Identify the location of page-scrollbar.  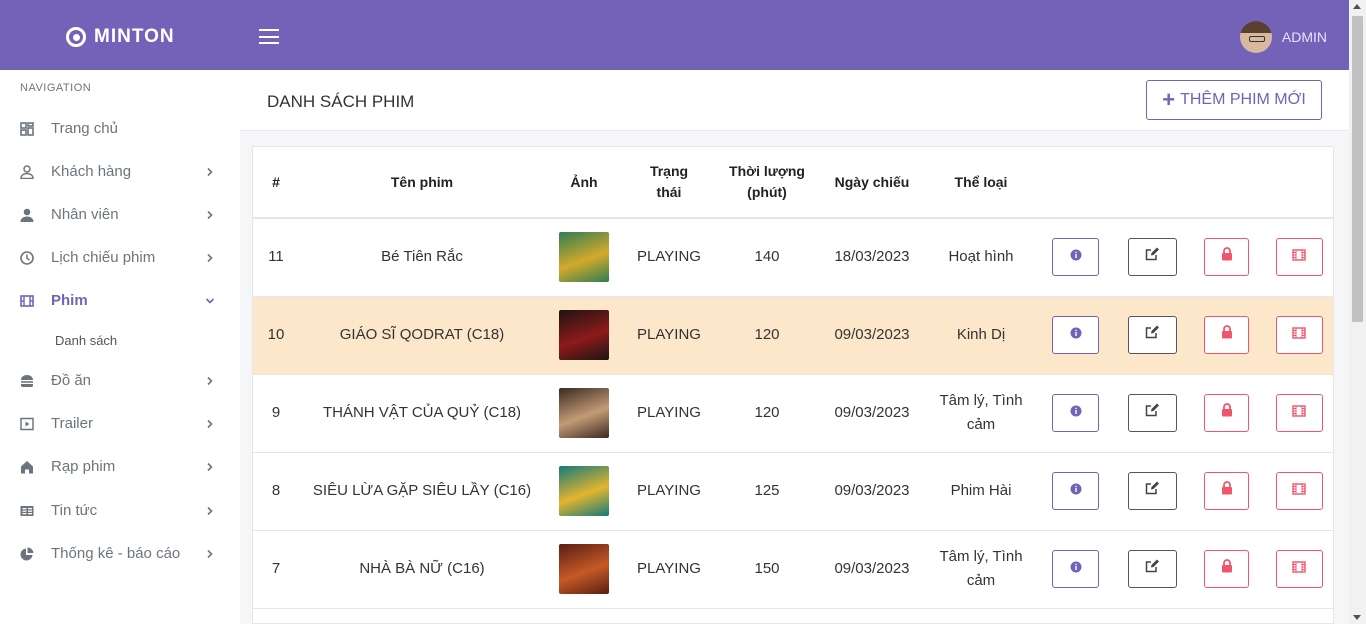
(1357, 312).